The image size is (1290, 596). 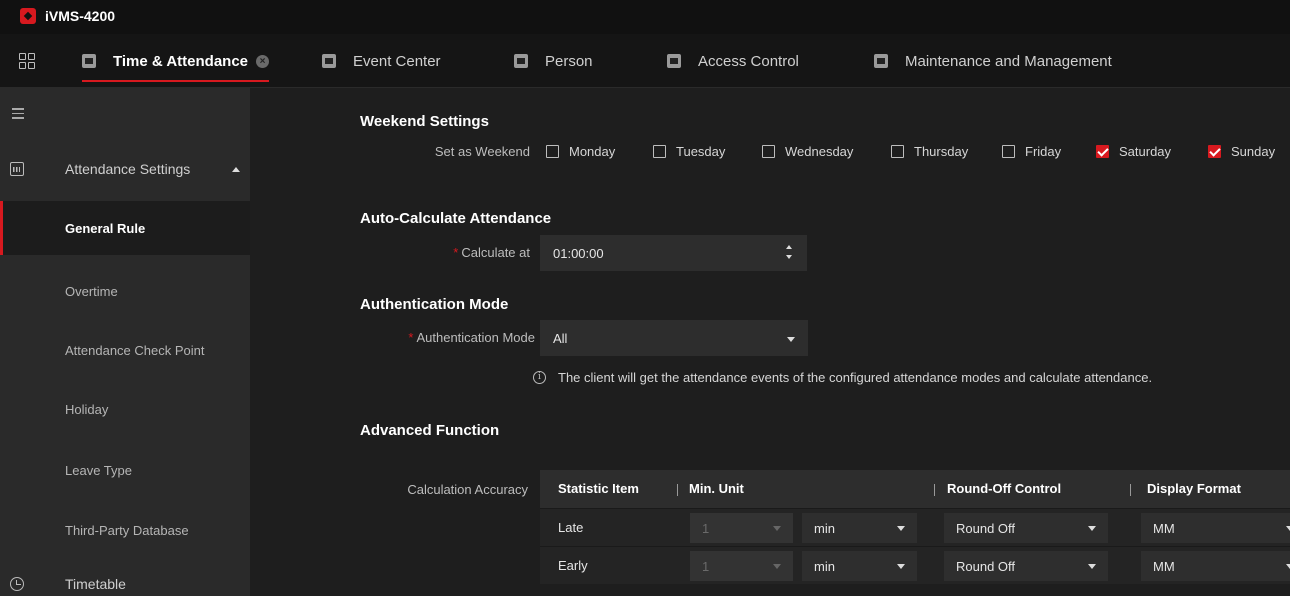 I want to click on required-mark: *, so click(x=411, y=337).